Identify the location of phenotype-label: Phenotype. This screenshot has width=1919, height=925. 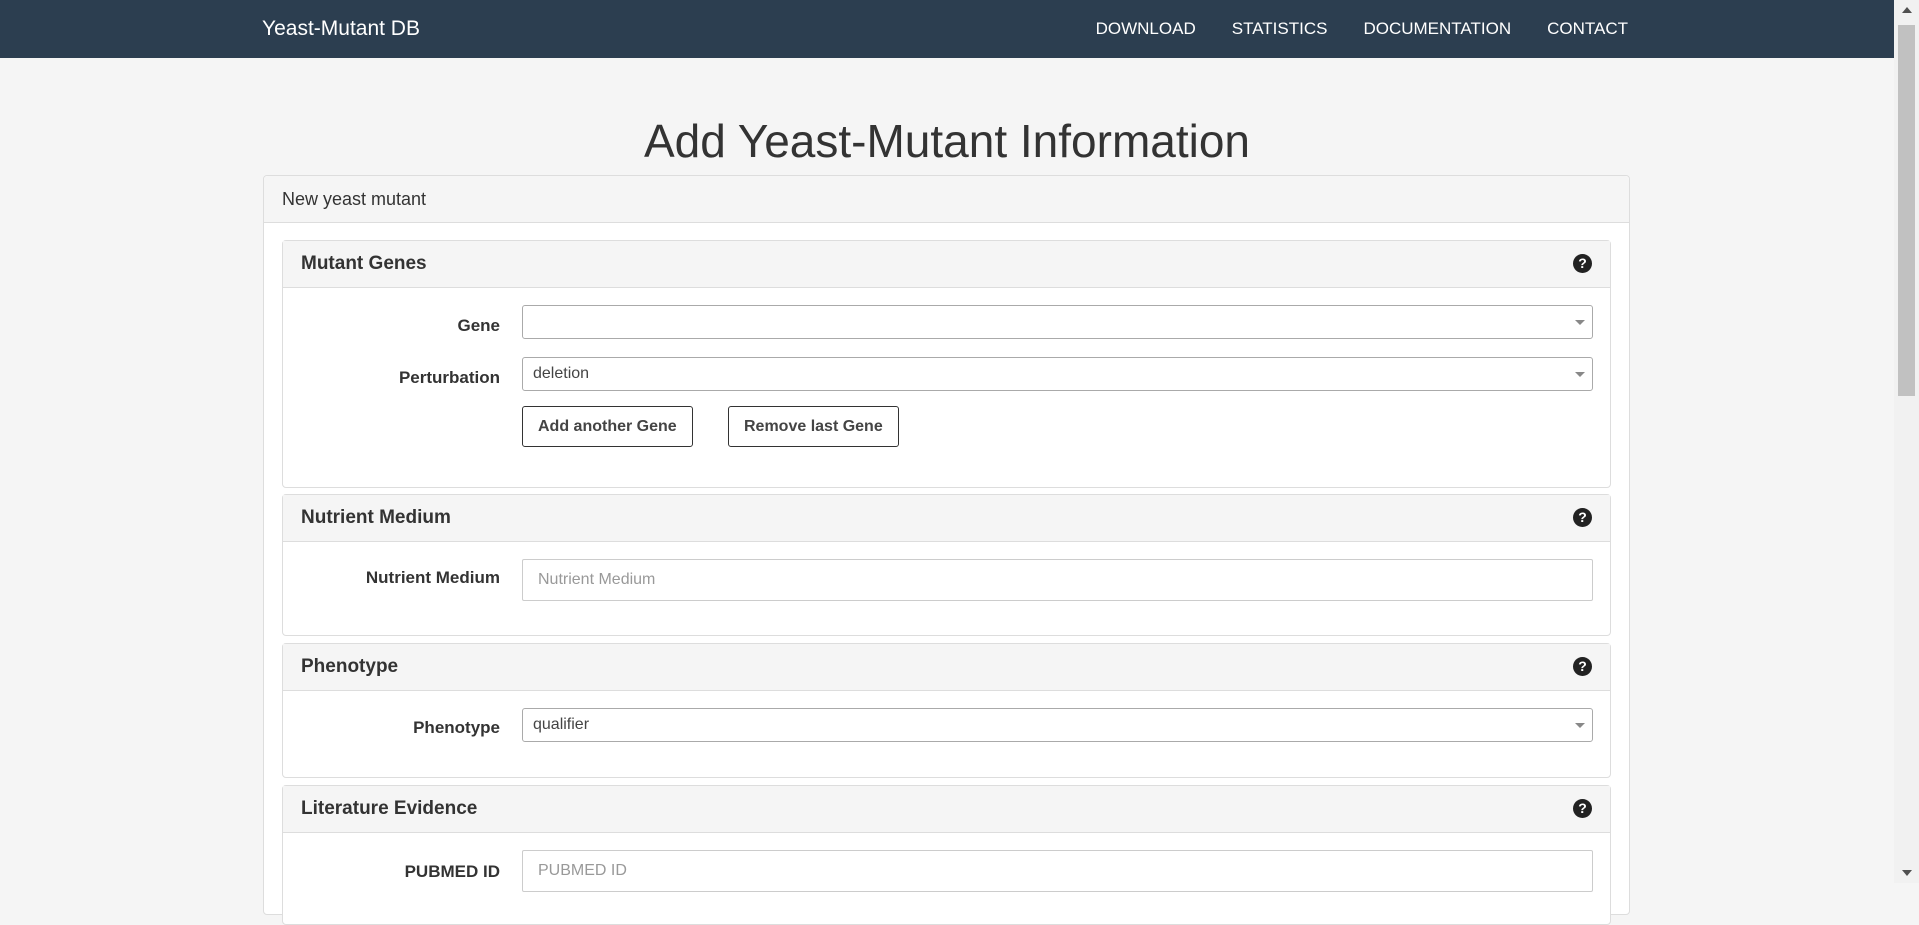
(456, 727).